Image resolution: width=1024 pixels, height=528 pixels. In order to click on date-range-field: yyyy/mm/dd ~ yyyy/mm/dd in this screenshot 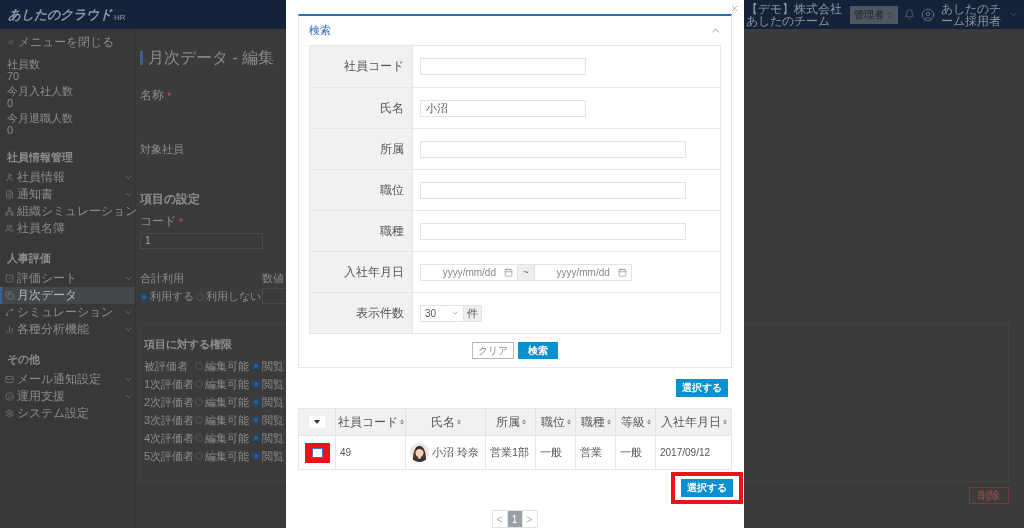, I will do `click(526, 272)`.